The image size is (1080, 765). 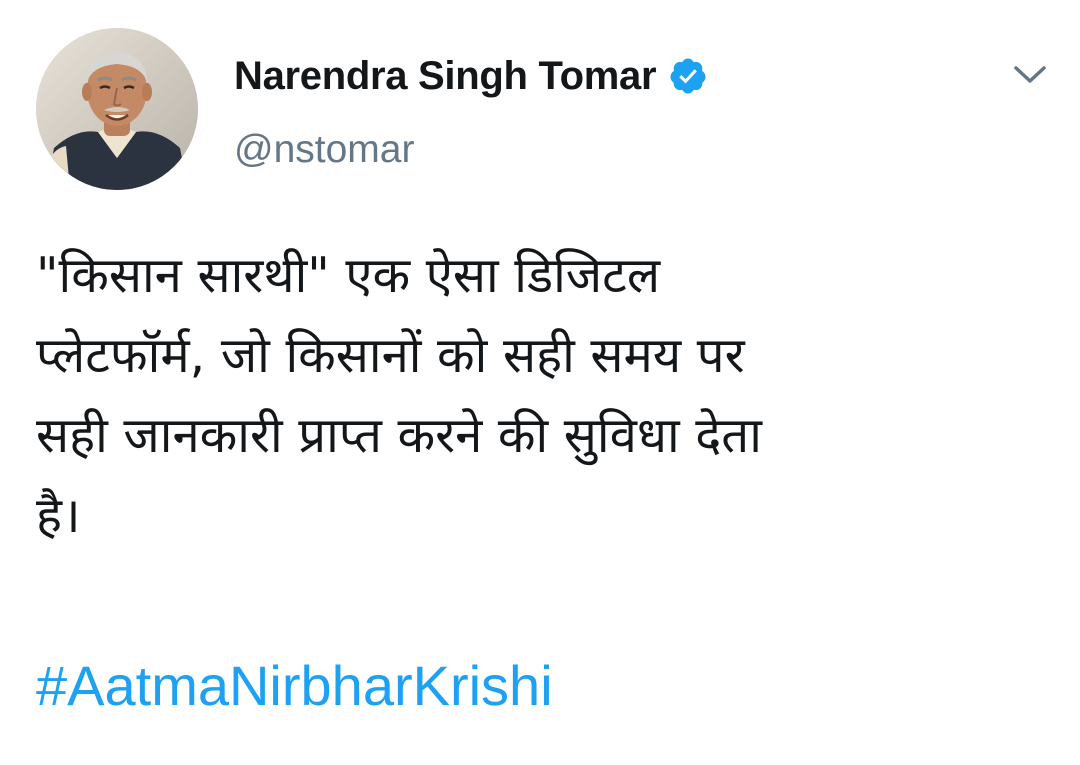 What do you see at coordinates (445, 76) in the screenshot?
I see `display-name: Narendra Singh Tomar` at bounding box center [445, 76].